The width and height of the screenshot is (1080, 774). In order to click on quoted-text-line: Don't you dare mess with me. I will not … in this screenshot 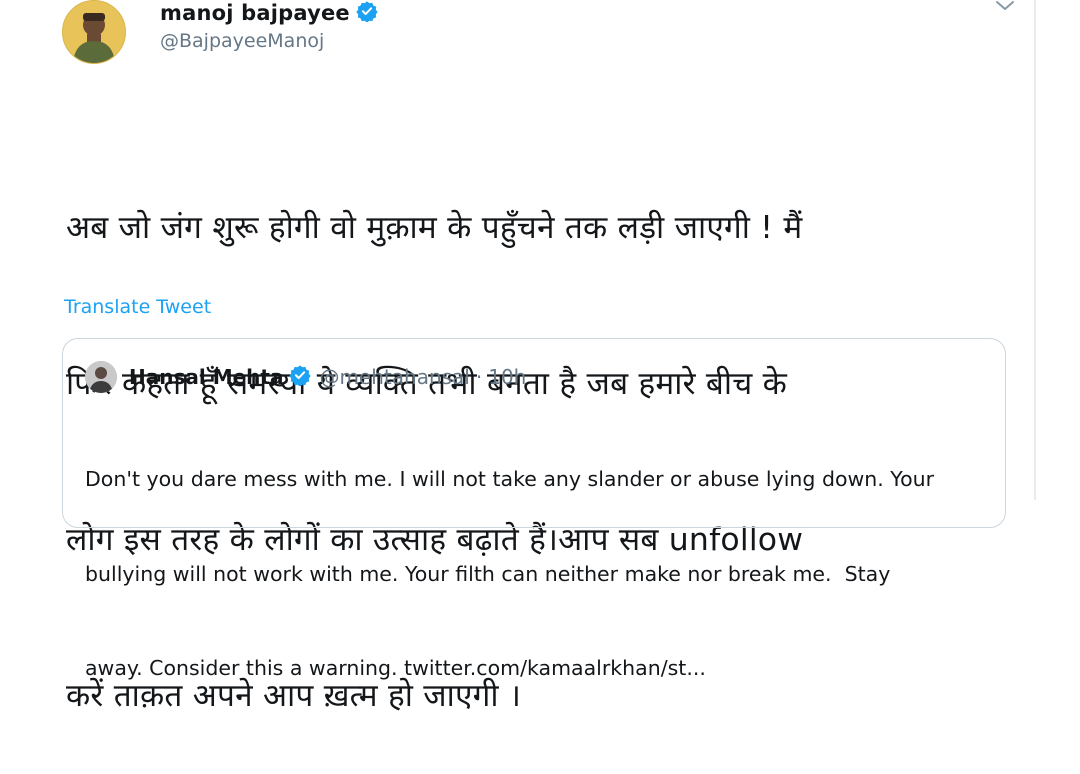, I will do `click(510, 479)`.